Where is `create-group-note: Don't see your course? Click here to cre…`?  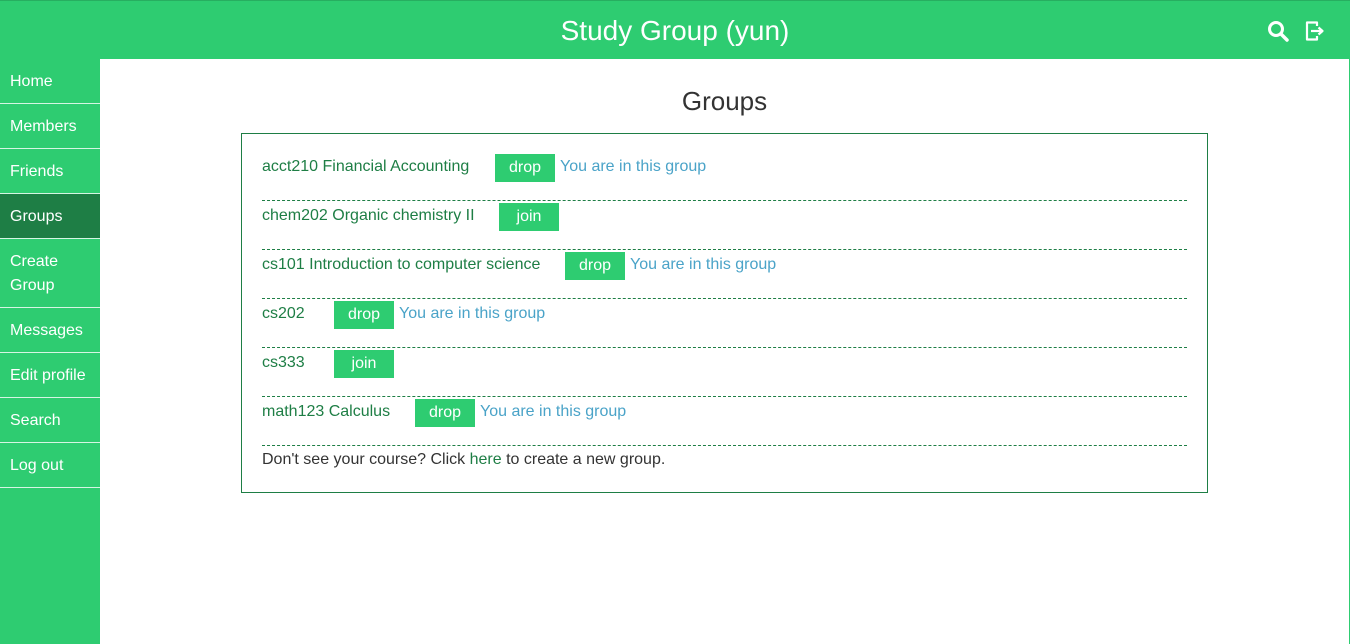 create-group-note: Don't see your course? Click here to cre… is located at coordinates (463, 460).